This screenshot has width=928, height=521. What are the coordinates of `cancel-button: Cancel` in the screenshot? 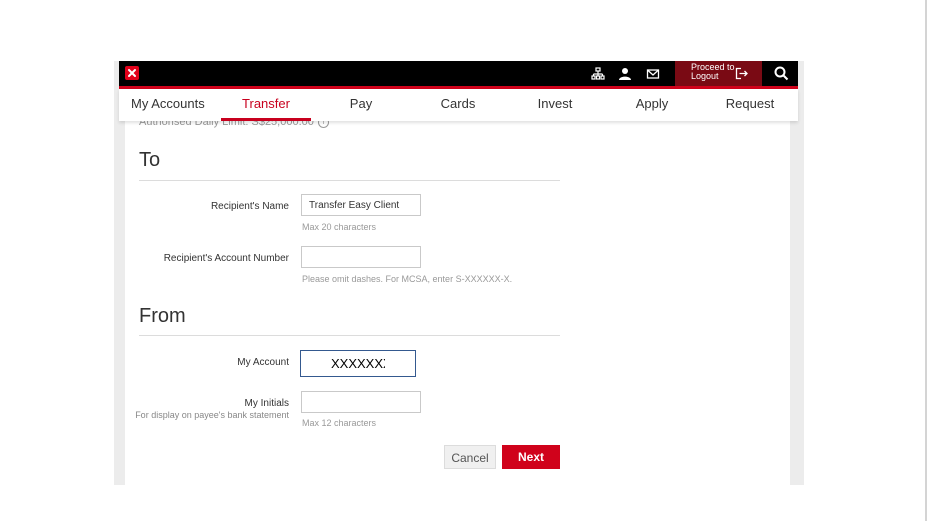 It's located at (470, 457).